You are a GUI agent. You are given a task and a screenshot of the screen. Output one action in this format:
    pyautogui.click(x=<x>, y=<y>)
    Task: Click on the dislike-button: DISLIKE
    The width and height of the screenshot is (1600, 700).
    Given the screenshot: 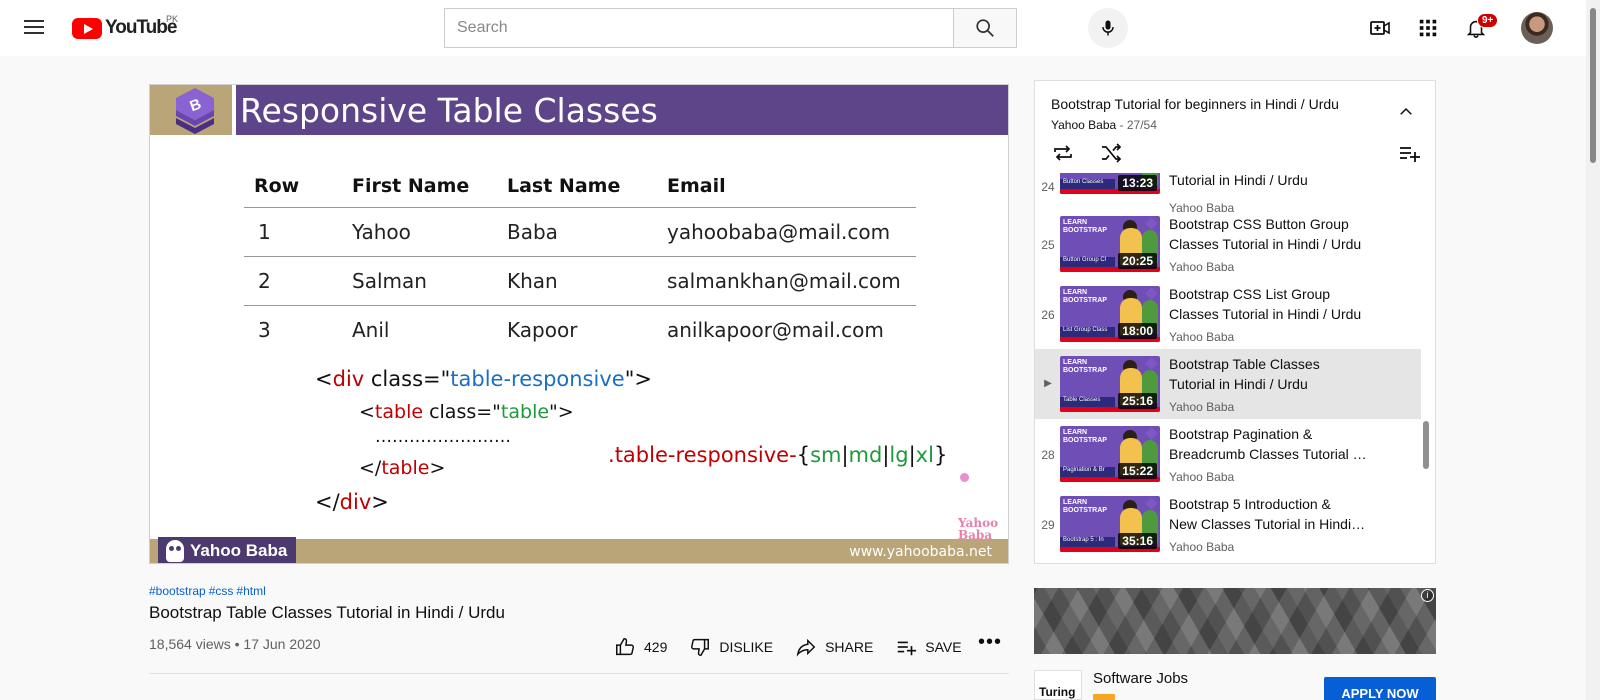 What is the action you would take?
    pyautogui.click(x=731, y=647)
    